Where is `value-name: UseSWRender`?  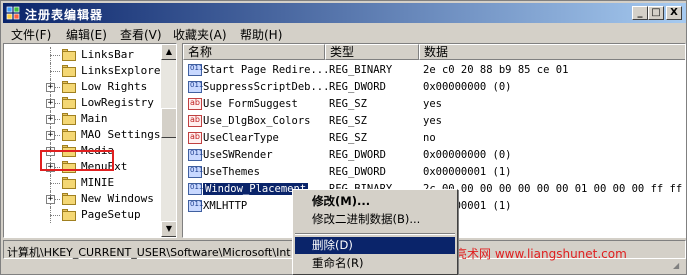
value-name: UseSWRender is located at coordinates (238, 155).